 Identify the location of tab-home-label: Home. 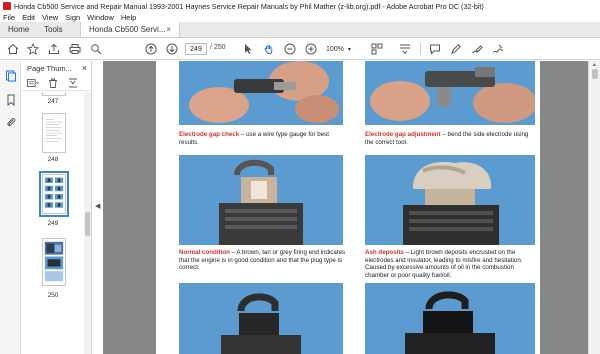
(19, 29).